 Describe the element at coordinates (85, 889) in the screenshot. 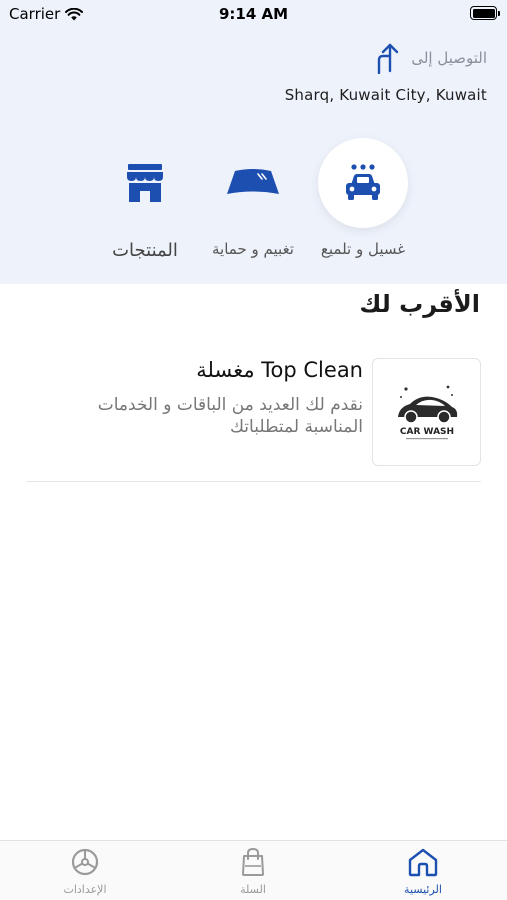

I see `tab-settings-label: الإعدادات` at that location.